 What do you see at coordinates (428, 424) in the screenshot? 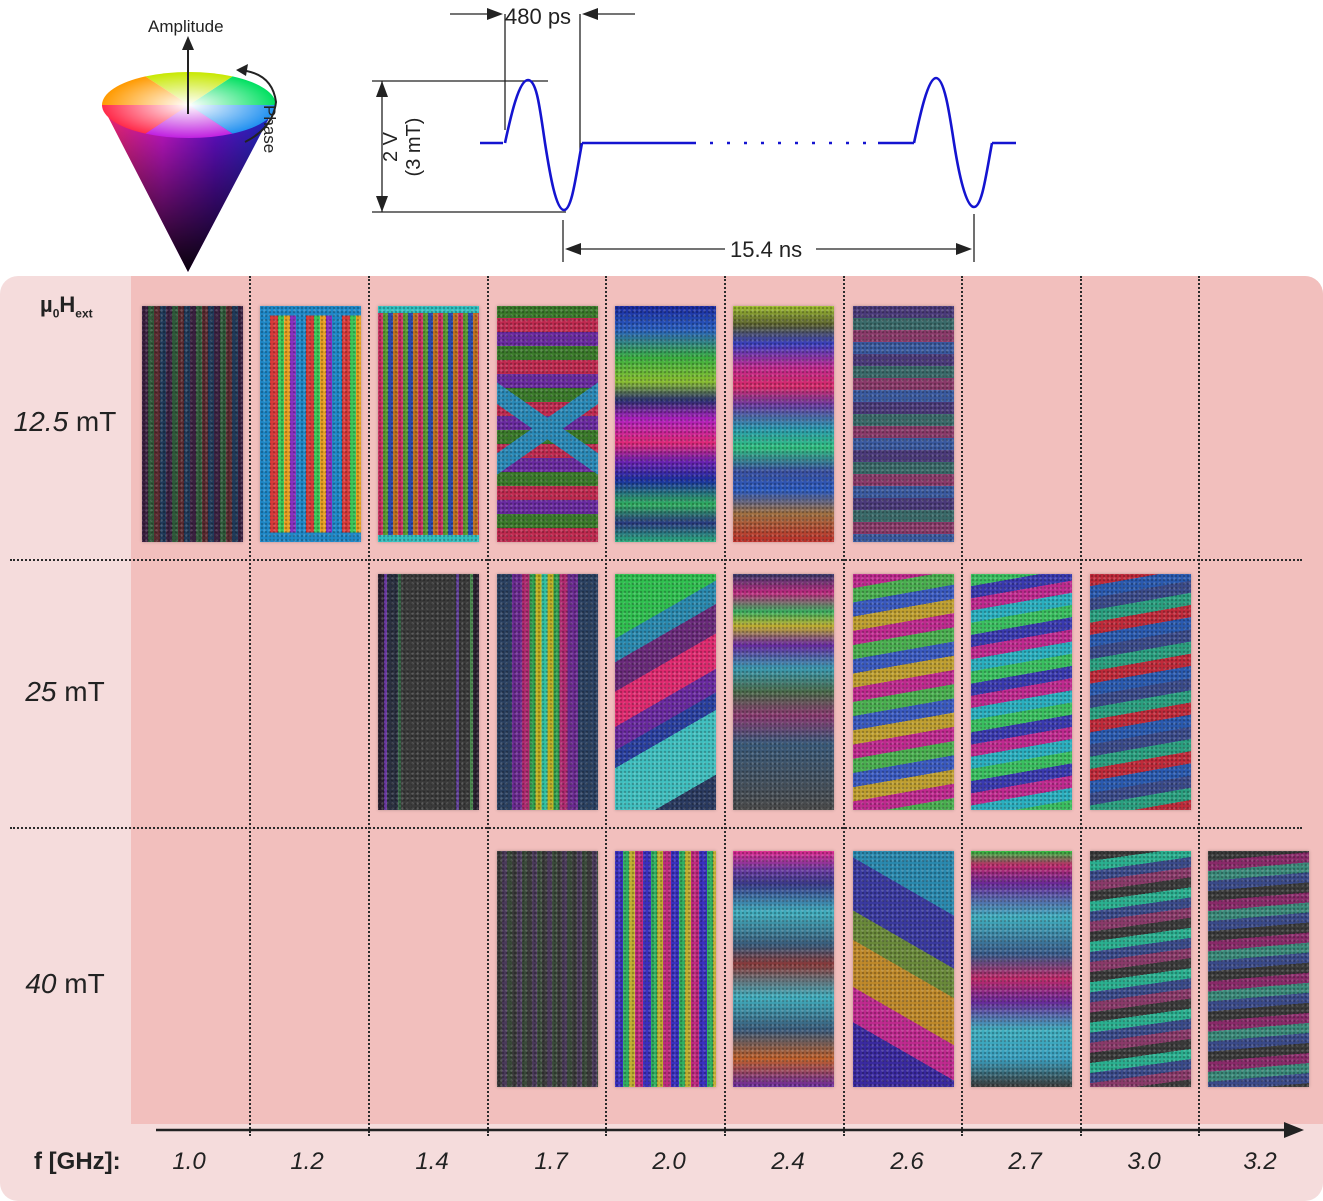
I see `mode-image-12-5mT-1-4GHz` at bounding box center [428, 424].